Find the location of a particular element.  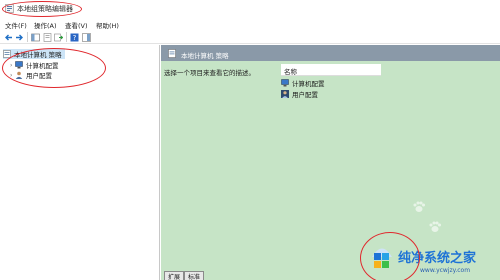

list-item-label: 用户配置 is located at coordinates (305, 95).